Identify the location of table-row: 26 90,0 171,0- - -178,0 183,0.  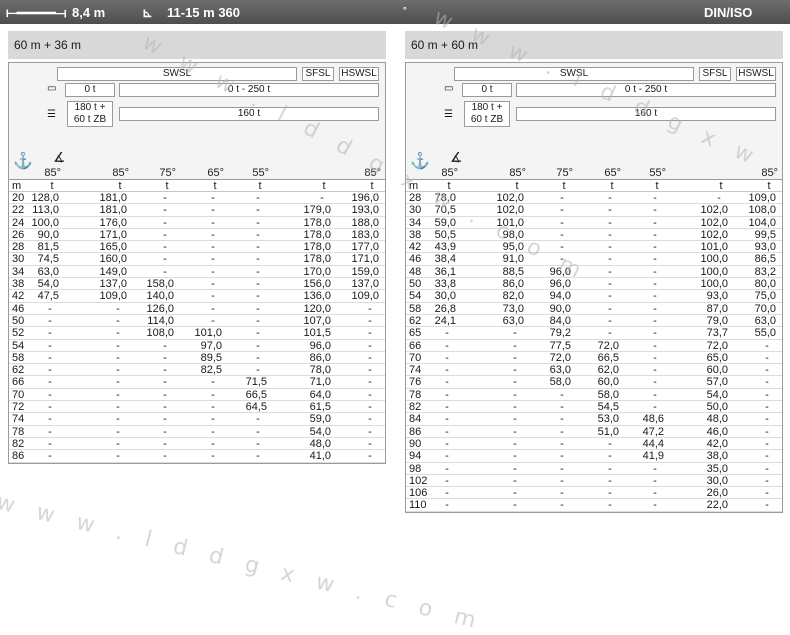
(197, 235).